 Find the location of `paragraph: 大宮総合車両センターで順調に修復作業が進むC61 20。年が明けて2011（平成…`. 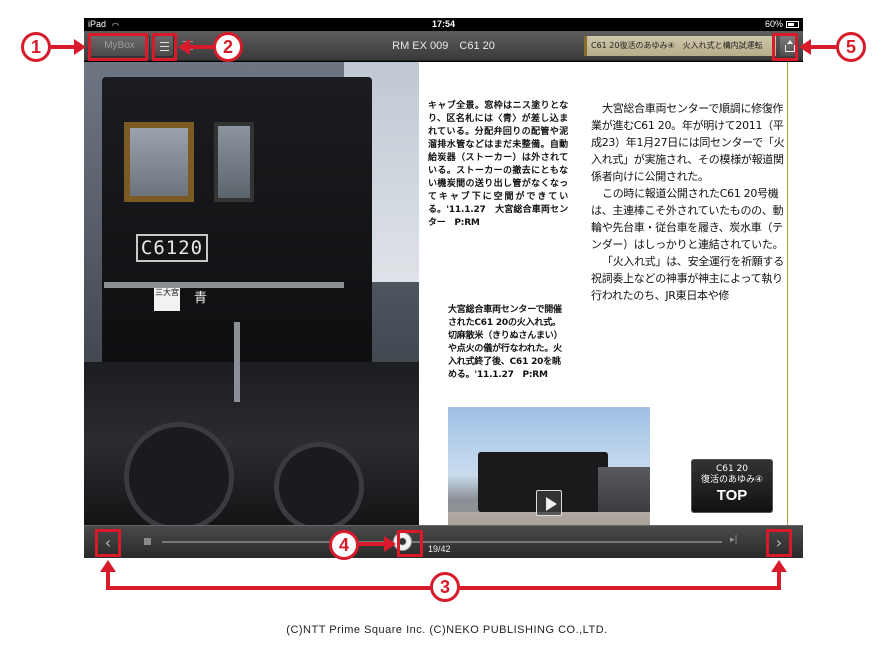

paragraph: 大宮総合車両センターで順調に修復作業が進むC61 20。年が明けて2011（平成… is located at coordinates (688, 142).